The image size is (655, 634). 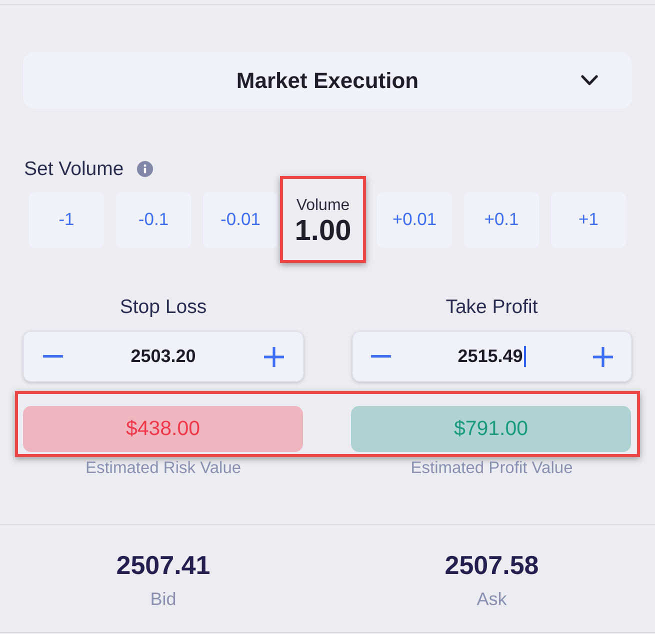 What do you see at coordinates (163, 307) in the screenshot?
I see `field-label: Stop Loss` at bounding box center [163, 307].